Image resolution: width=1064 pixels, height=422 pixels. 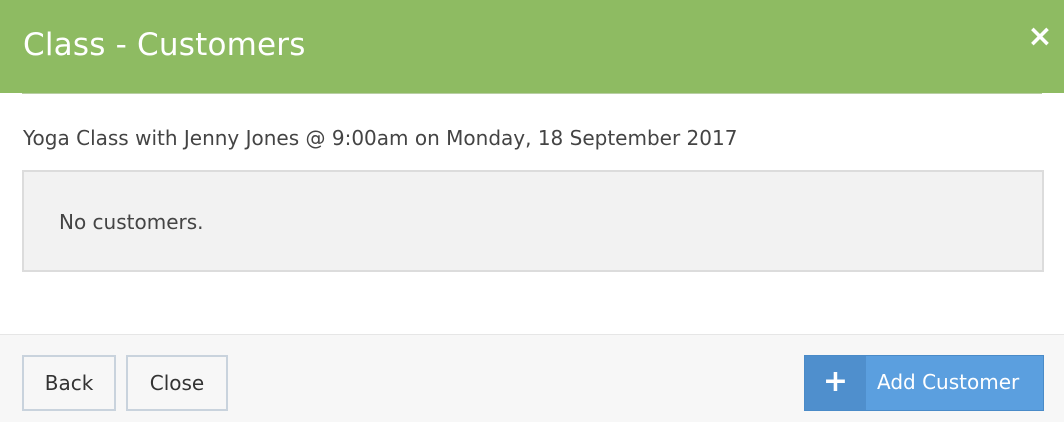 What do you see at coordinates (131, 222) in the screenshot?
I see `empty-state-text: No customers.` at bounding box center [131, 222].